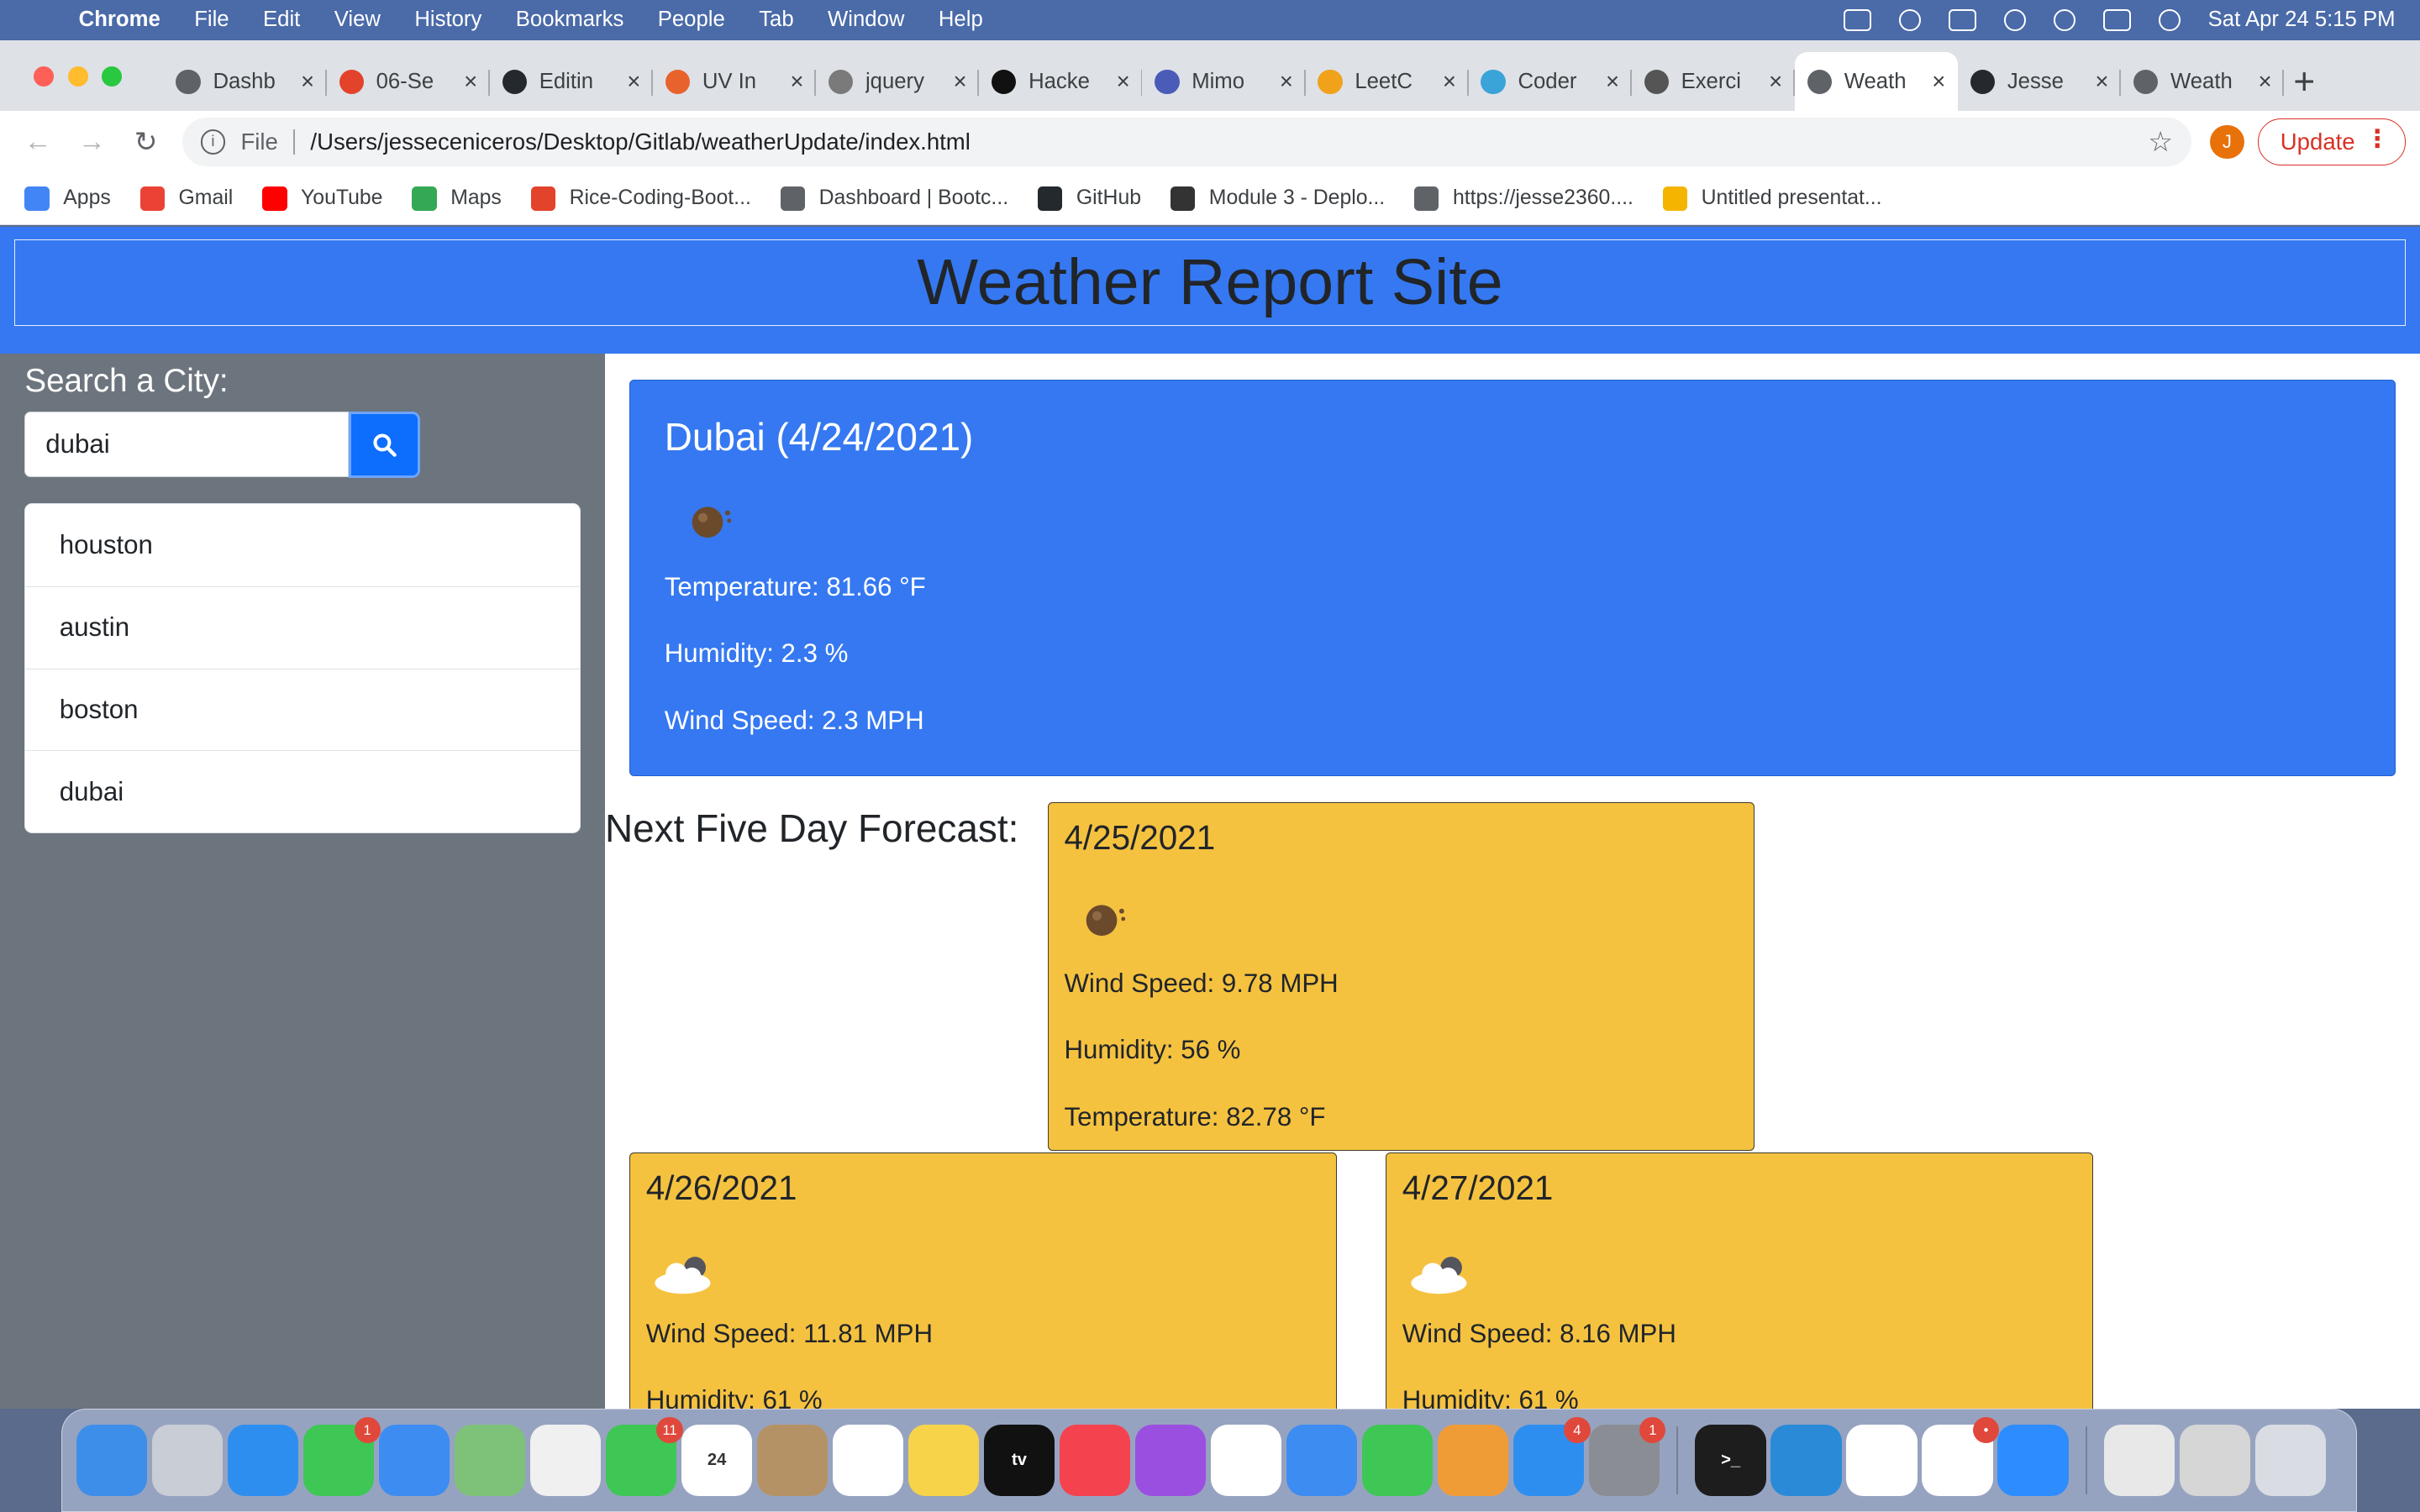 The image size is (2420, 1512). What do you see at coordinates (186, 199) in the screenshot?
I see `bookmark-item: Gmail` at bounding box center [186, 199].